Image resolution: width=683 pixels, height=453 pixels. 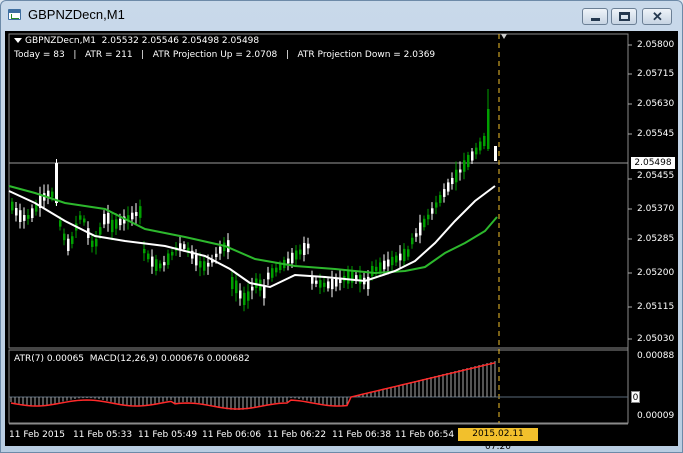 What do you see at coordinates (18, 40) in the screenshot?
I see `chart-menu-triangle-icon` at bounding box center [18, 40].